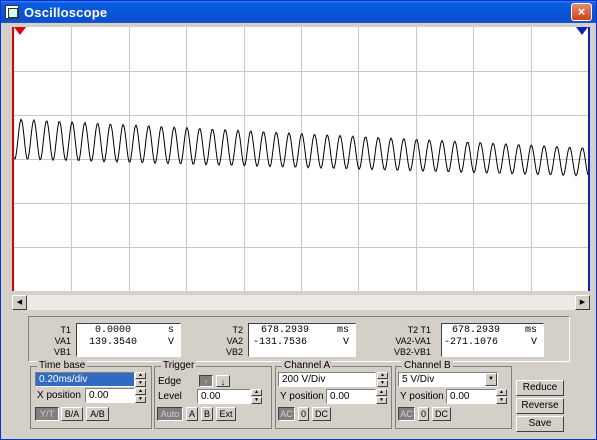 This screenshot has height=440, width=597. What do you see at coordinates (234, 352) in the screenshot?
I see `readout-label: VB2` at bounding box center [234, 352].